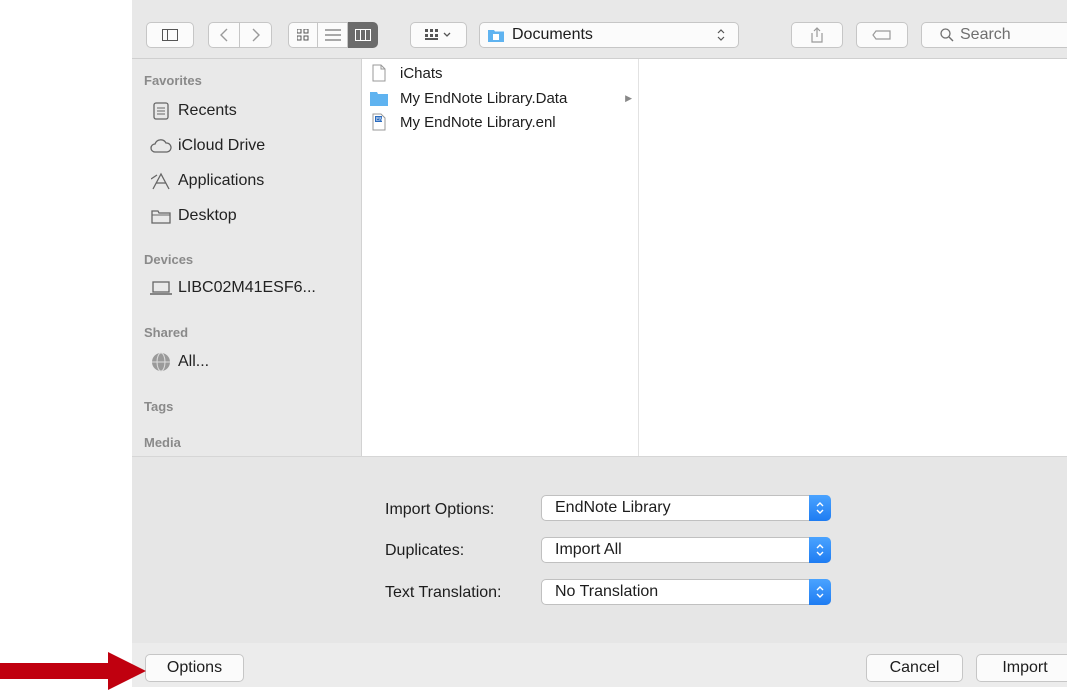 This screenshot has height=692, width=1067. I want to click on sidebar-icon, so click(170, 35).